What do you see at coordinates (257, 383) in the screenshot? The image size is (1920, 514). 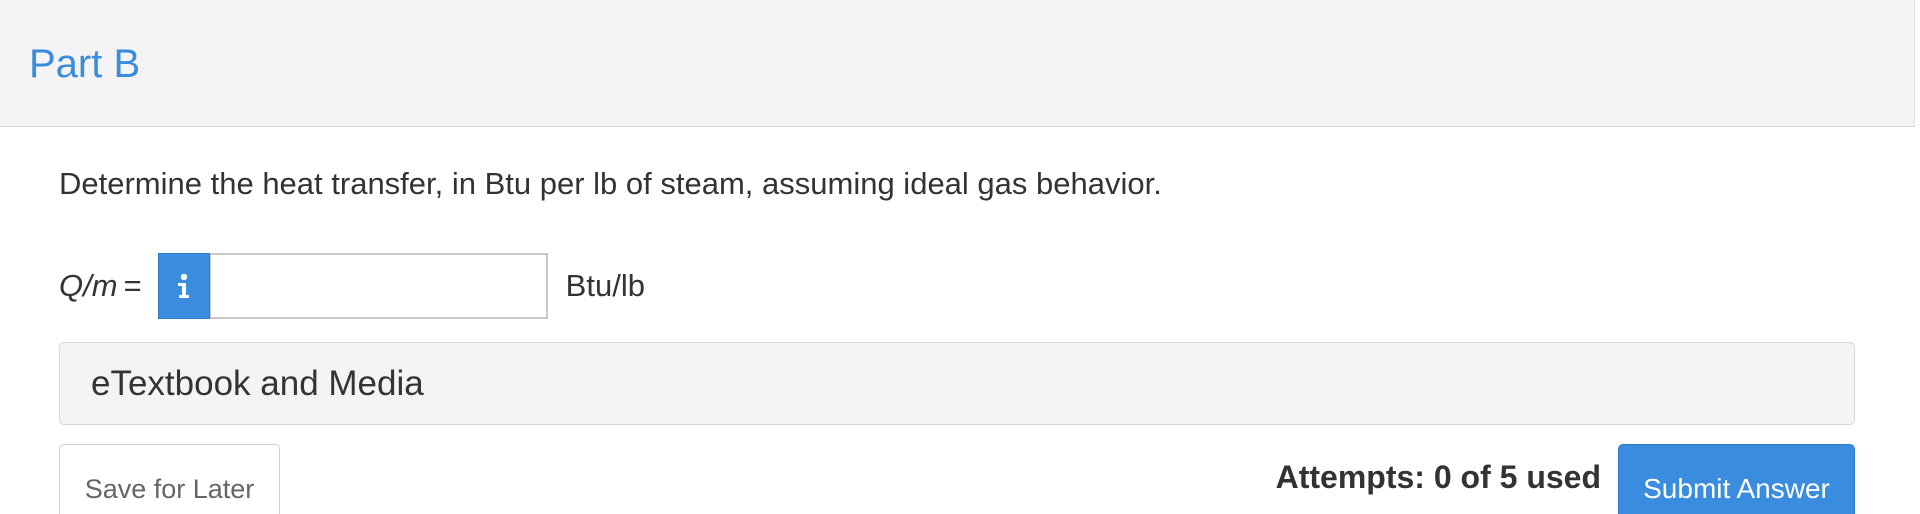 I see `etextbook-media-label: eTextbook and Media` at bounding box center [257, 383].